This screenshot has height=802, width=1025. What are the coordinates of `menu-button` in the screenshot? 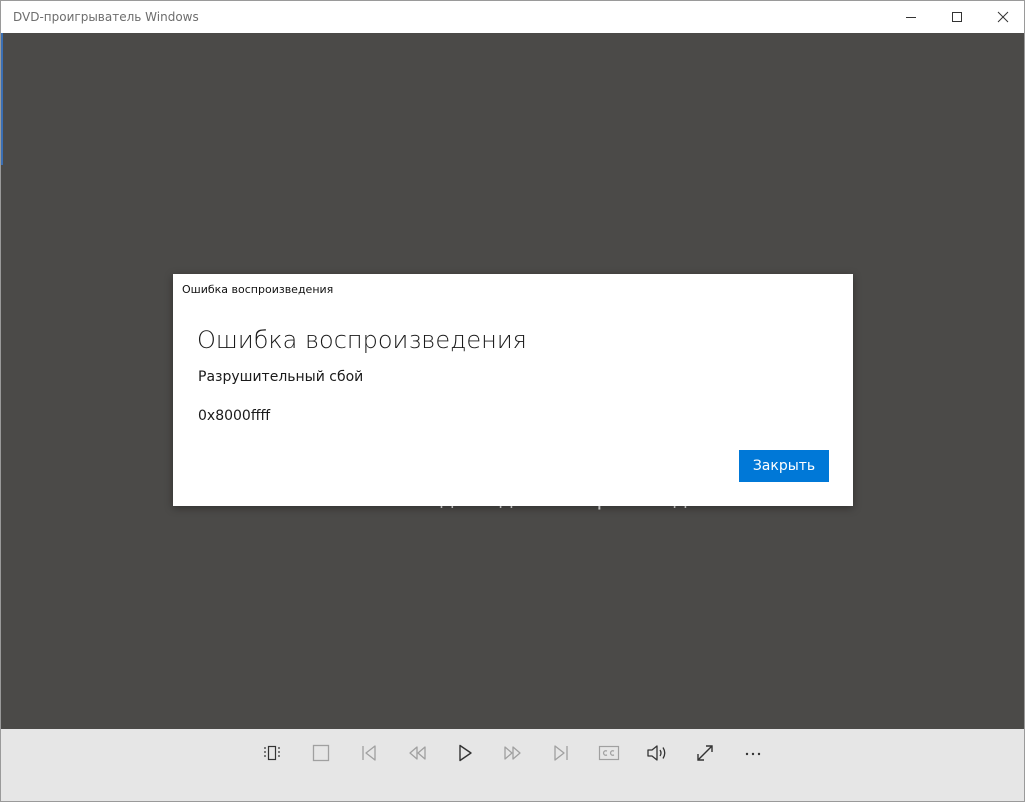 It's located at (272, 753).